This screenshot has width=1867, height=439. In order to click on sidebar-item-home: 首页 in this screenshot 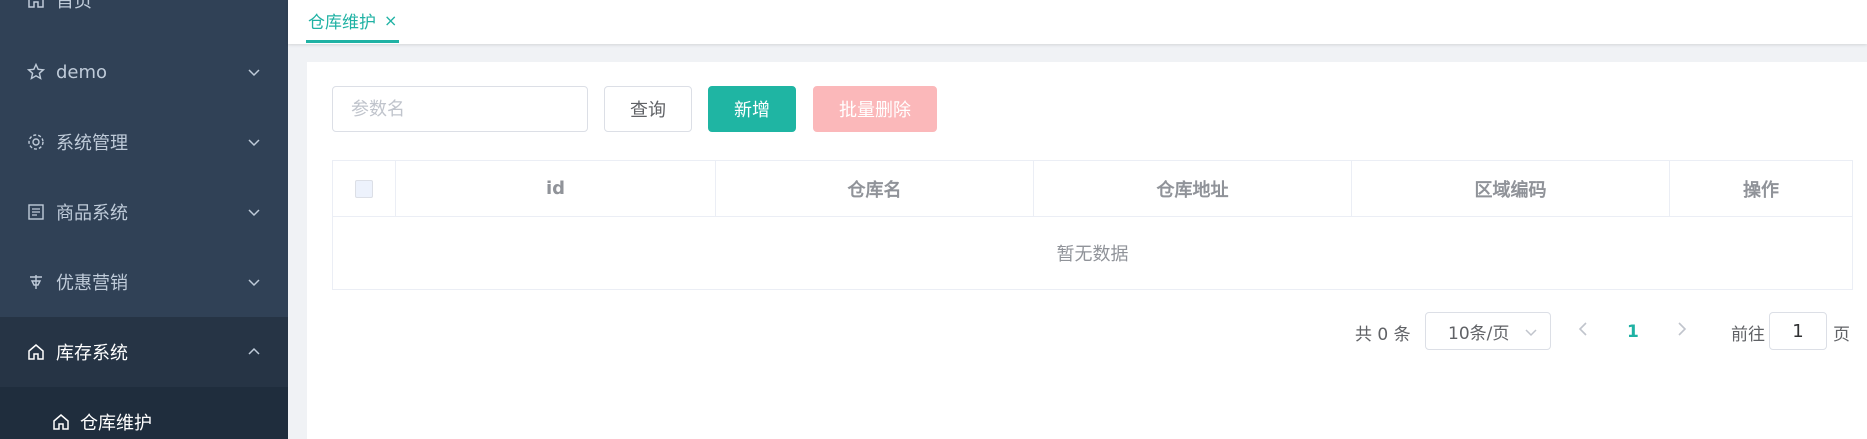, I will do `click(144, 17)`.